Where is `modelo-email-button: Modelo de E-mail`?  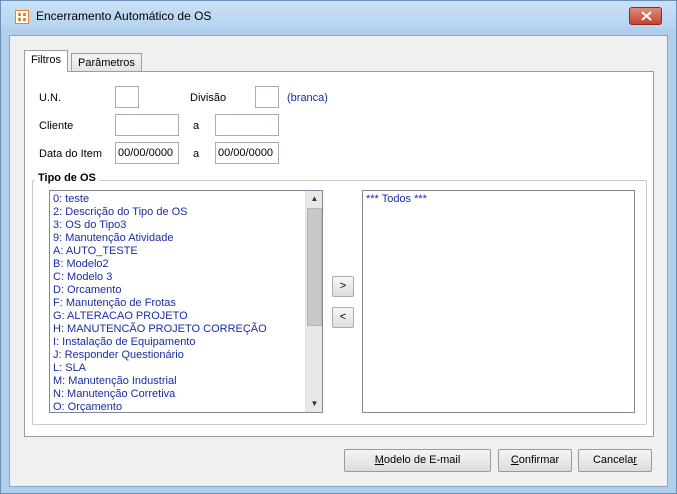
modelo-email-button: Modelo de E-mail is located at coordinates (417, 460).